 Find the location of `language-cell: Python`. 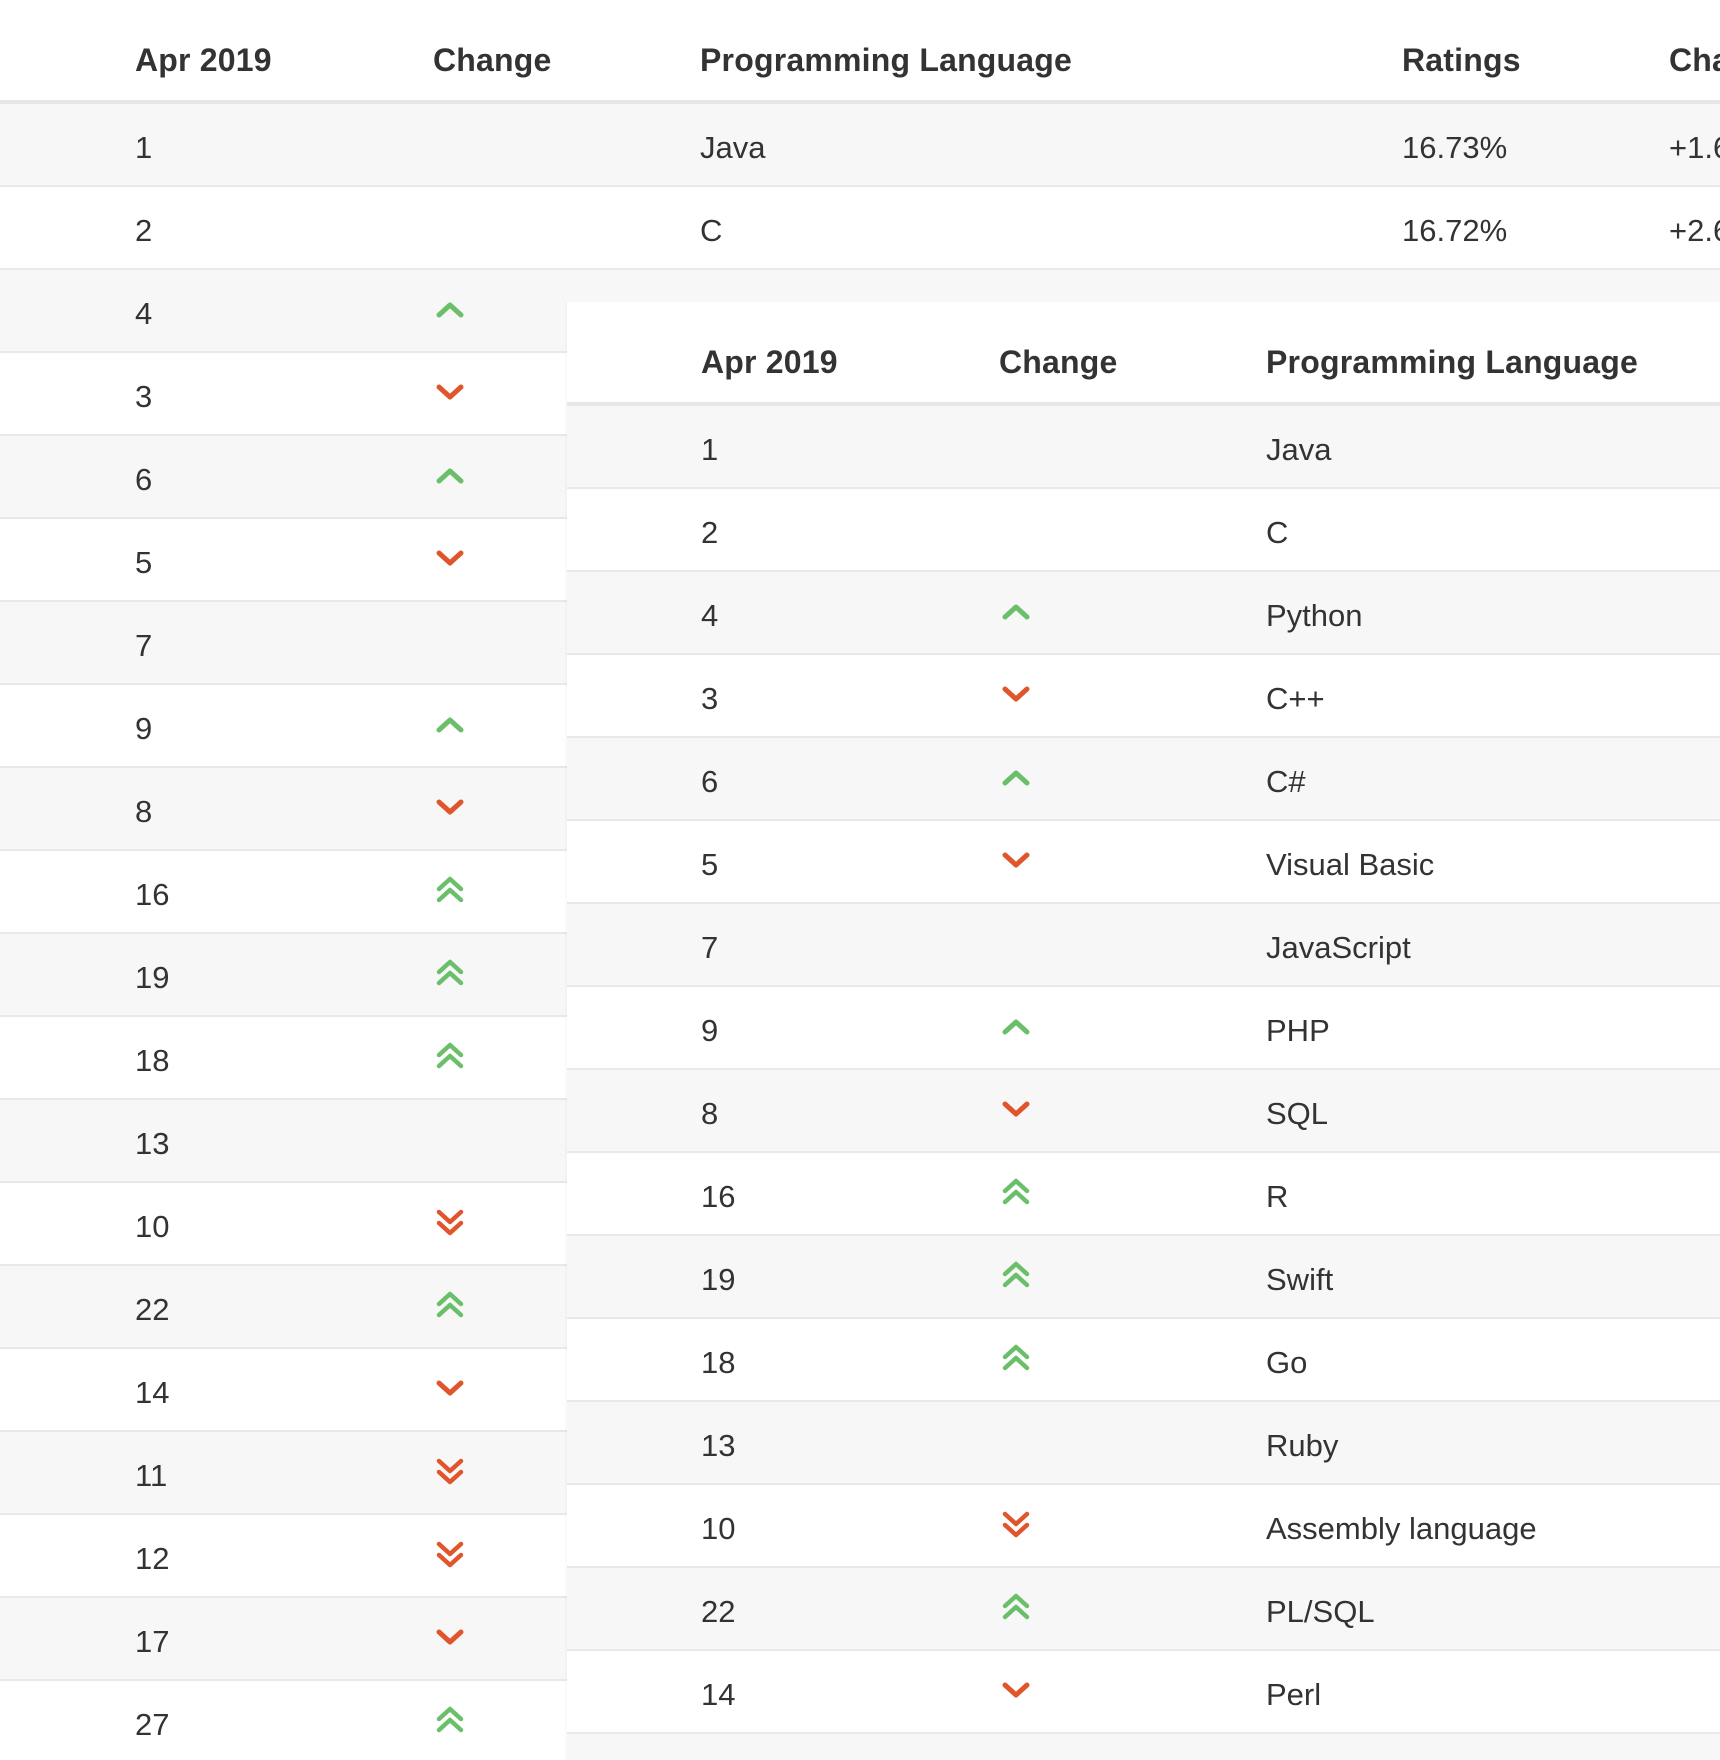

language-cell: Python is located at coordinates (1314, 615).